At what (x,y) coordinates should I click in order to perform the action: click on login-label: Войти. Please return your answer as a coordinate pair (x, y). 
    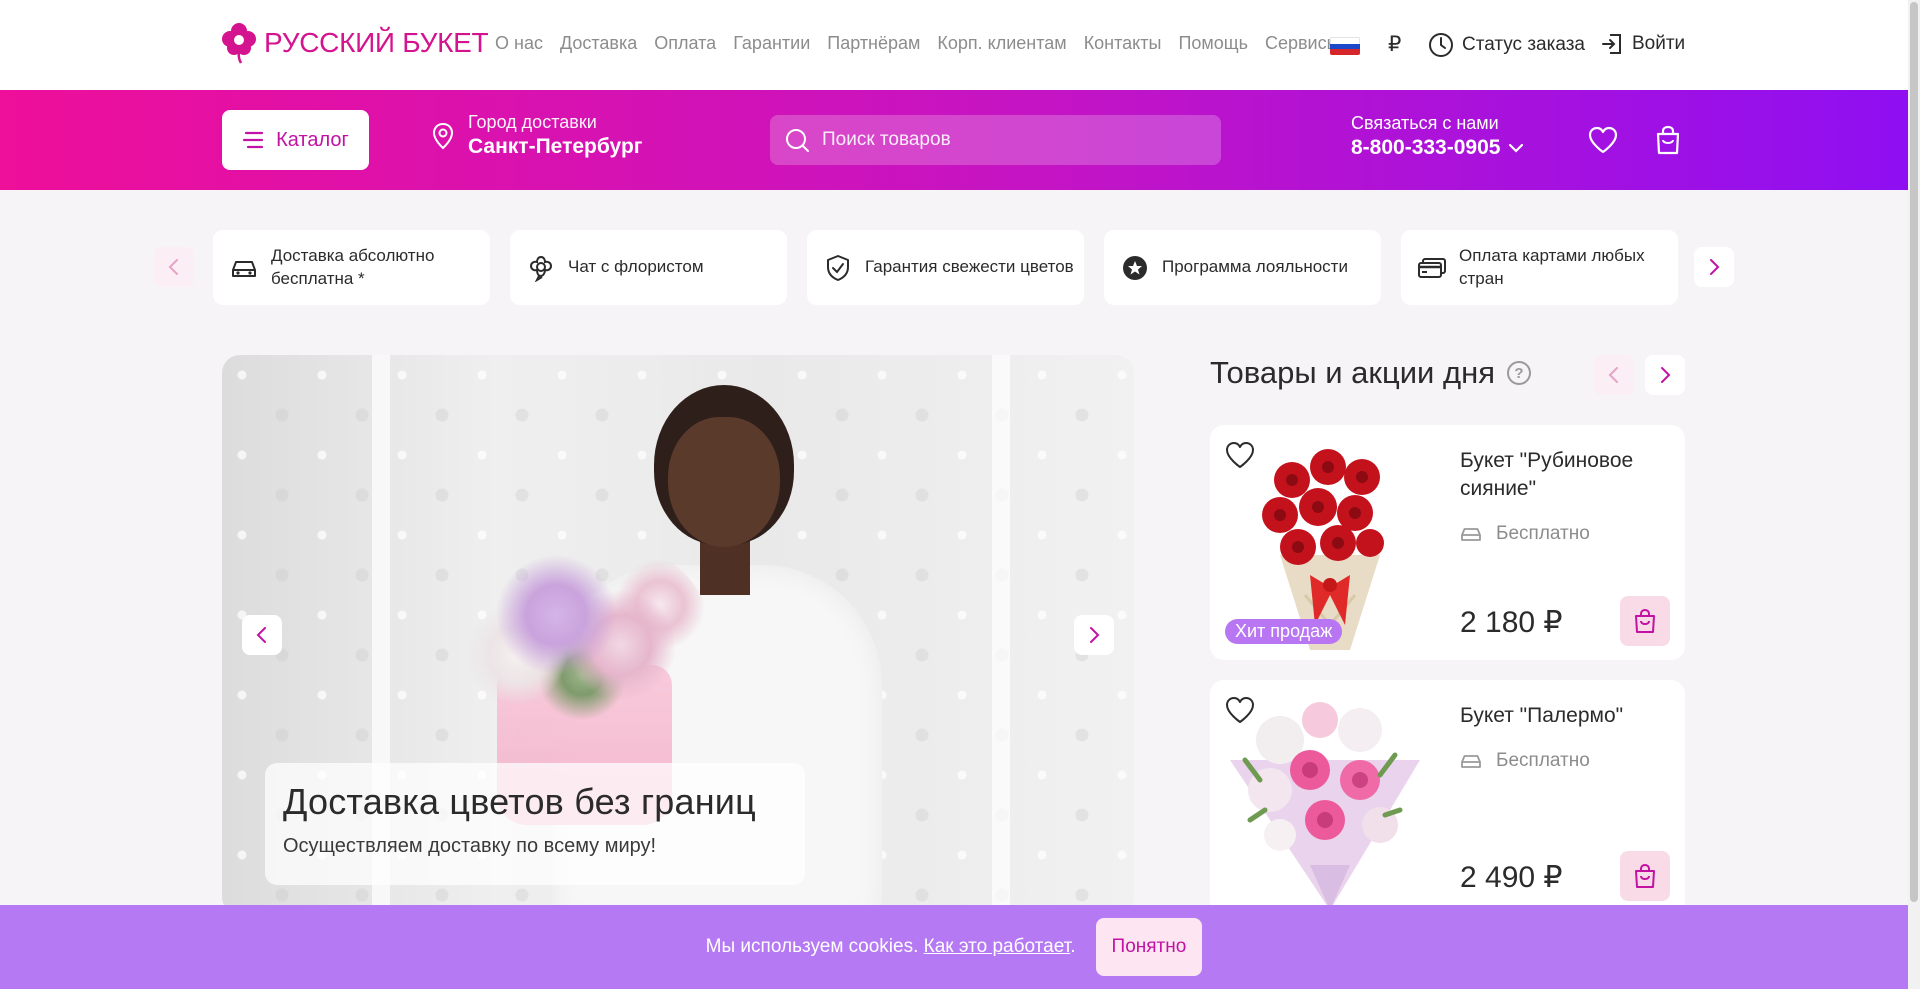
    Looking at the image, I should click on (1659, 43).